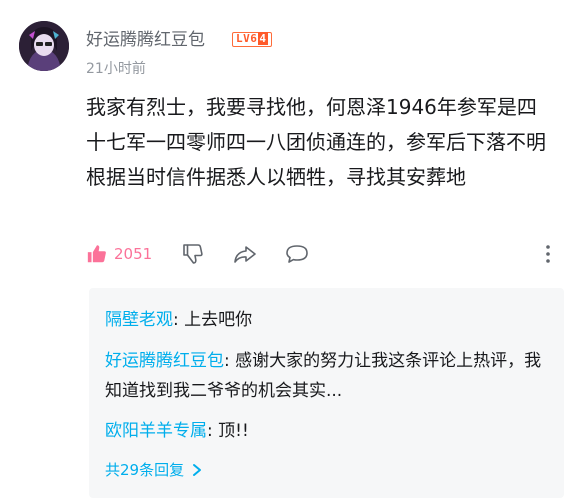 This screenshot has width=581, height=501. What do you see at coordinates (325, 431) in the screenshot?
I see `reply-item: 欧阳羊羊专属: 顶!!` at bounding box center [325, 431].